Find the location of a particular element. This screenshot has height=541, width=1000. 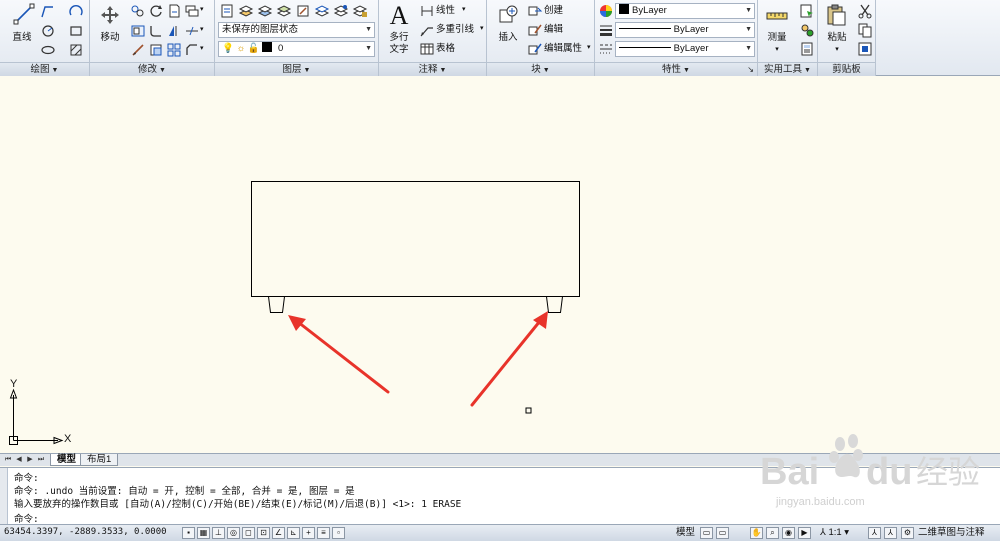

block-panel-title: 块 ▼ is located at coordinates (540, 69).